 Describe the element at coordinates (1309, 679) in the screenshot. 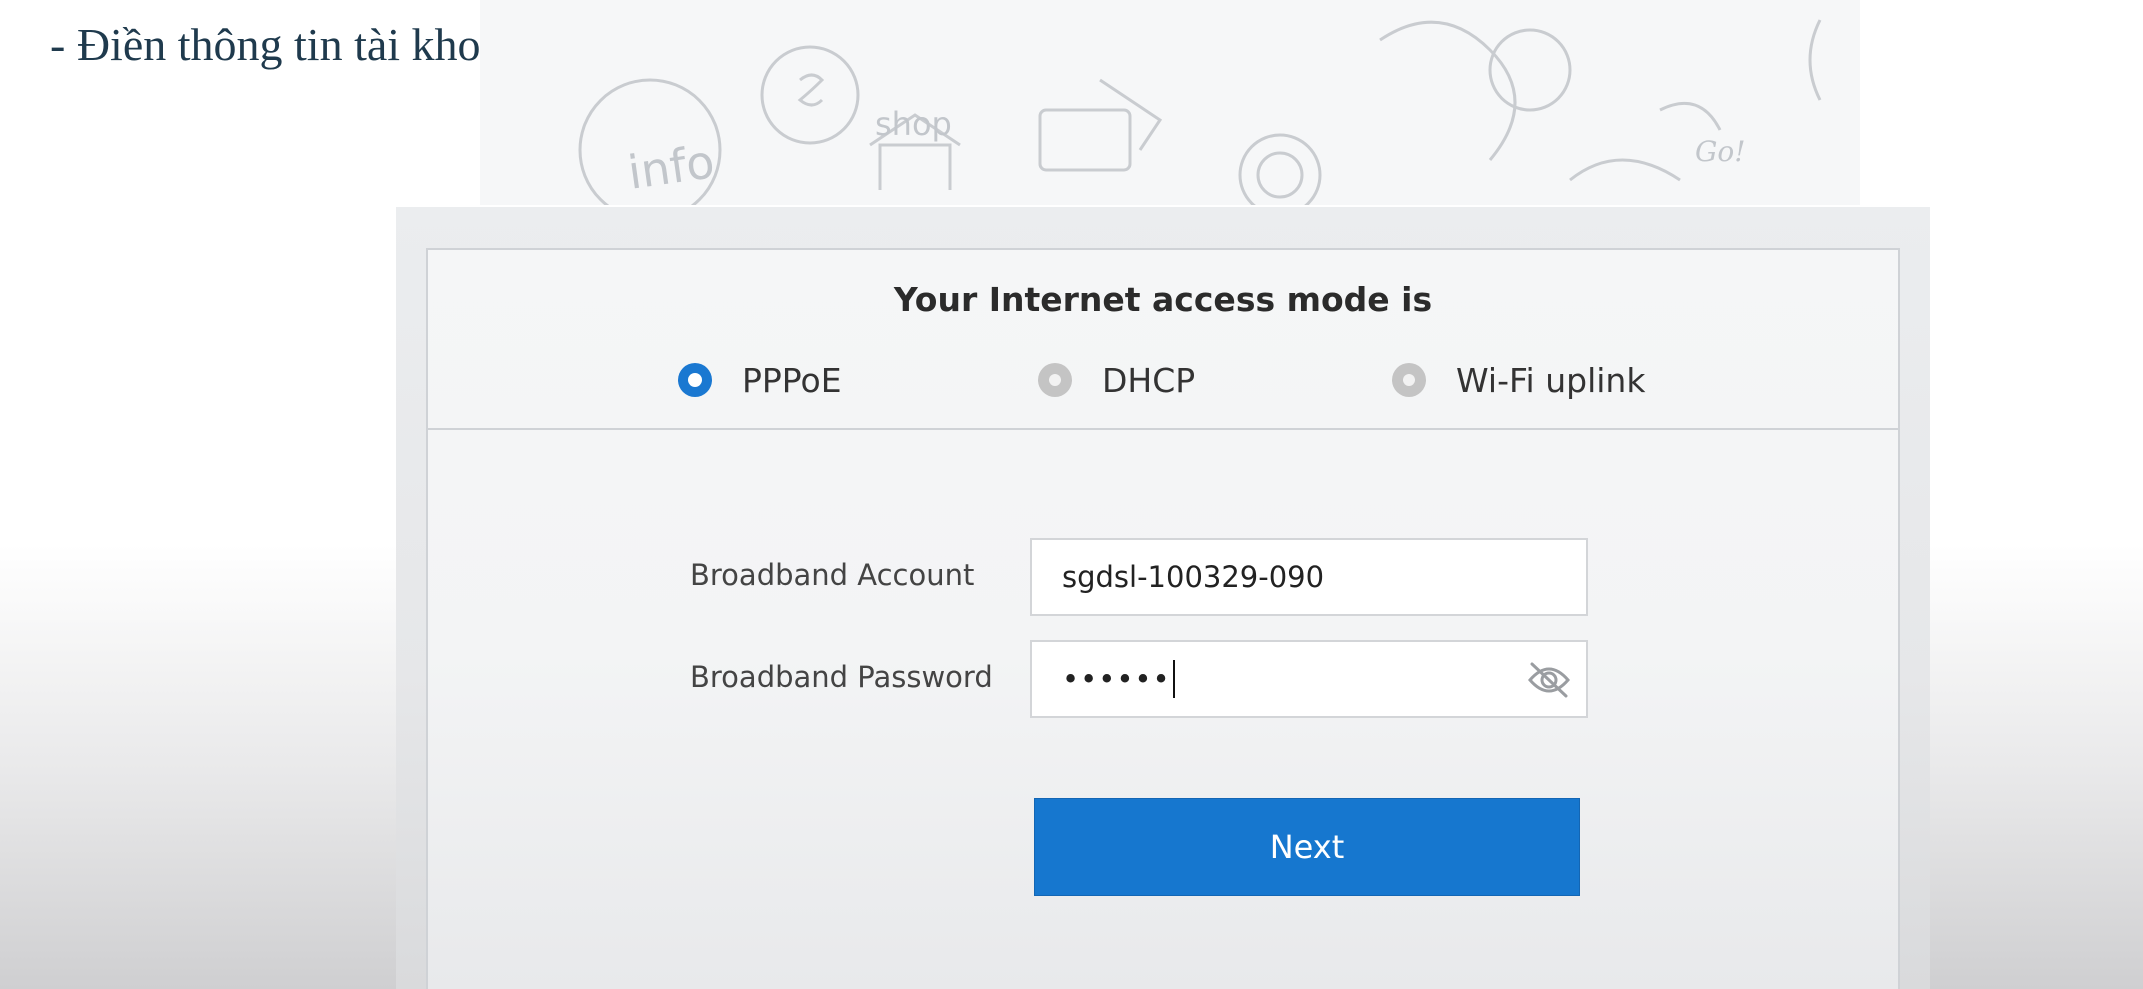

I see `broadband-password-field: ••••••` at that location.